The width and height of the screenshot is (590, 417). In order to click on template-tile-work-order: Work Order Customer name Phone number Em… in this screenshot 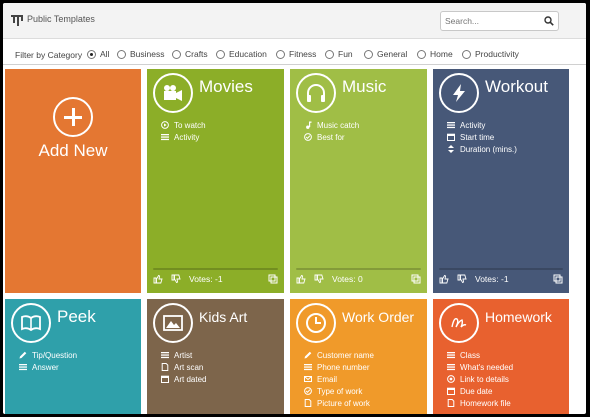, I will do `click(358, 356)`.